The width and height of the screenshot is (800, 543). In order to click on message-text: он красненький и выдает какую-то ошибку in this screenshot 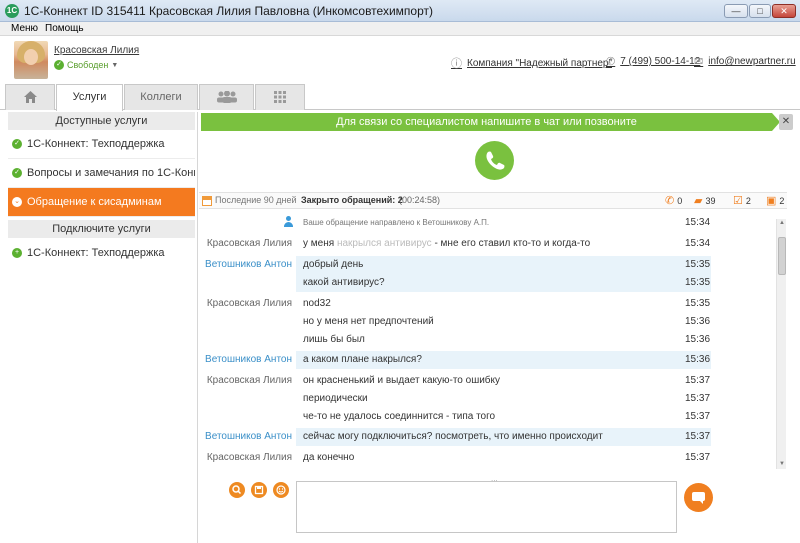, I will do `click(402, 380)`.